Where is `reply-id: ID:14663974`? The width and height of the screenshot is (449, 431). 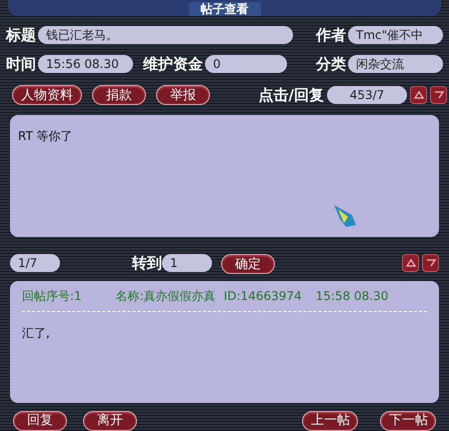 reply-id: ID:14663974 is located at coordinates (263, 296).